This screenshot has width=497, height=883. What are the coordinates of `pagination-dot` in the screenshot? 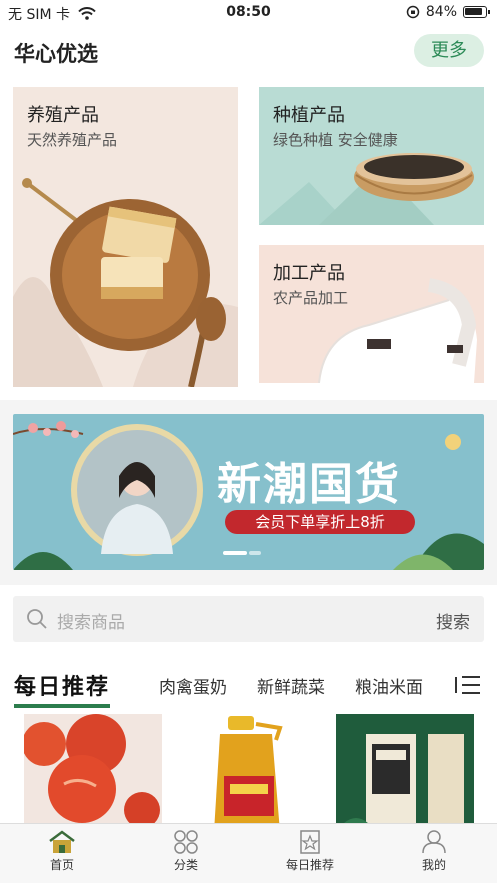 It's located at (255, 553).